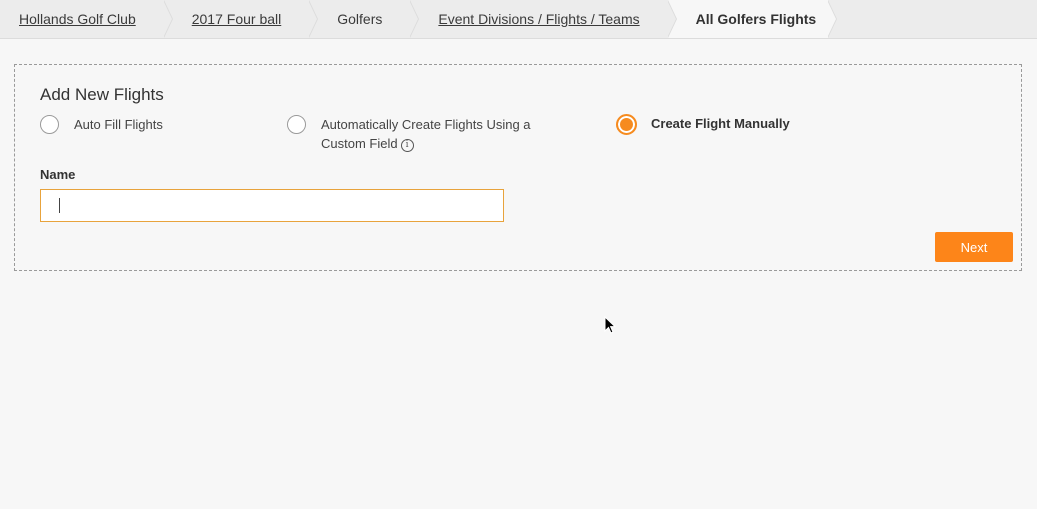  Describe the element at coordinates (407, 145) in the screenshot. I see `info-icon: i` at that location.